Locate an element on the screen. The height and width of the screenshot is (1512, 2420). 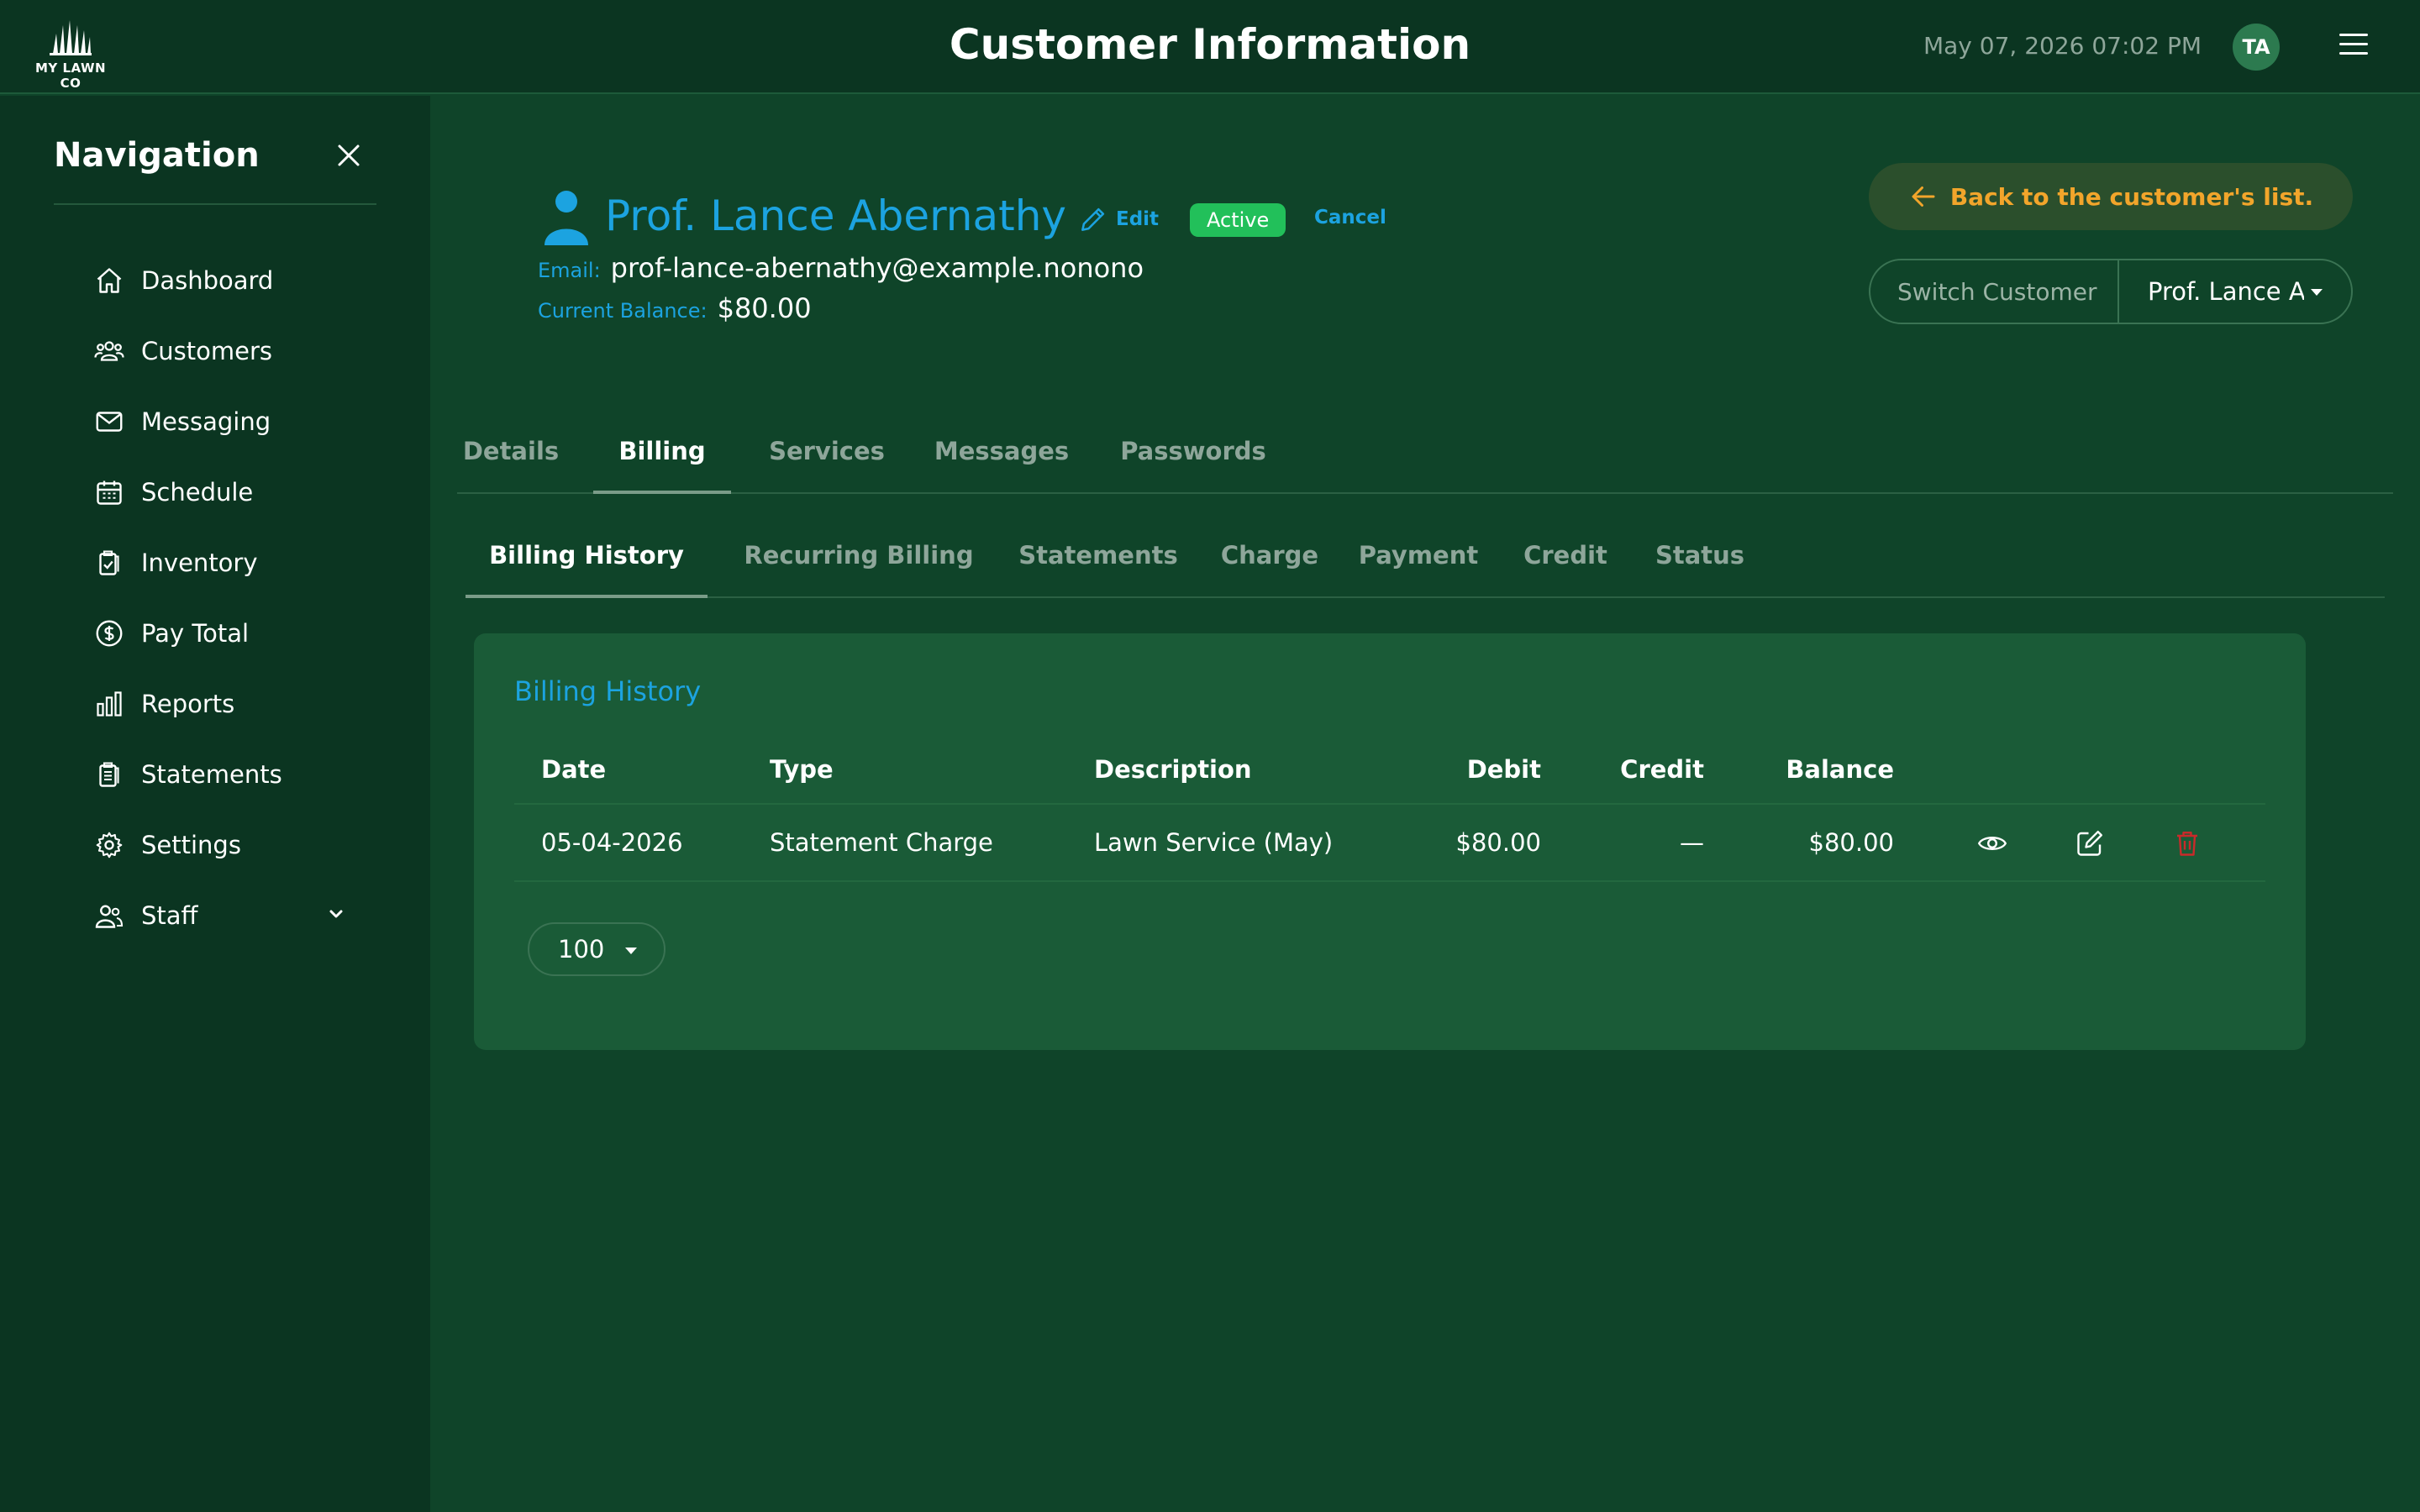
cell-debit: $80.00 is located at coordinates (1498, 842).